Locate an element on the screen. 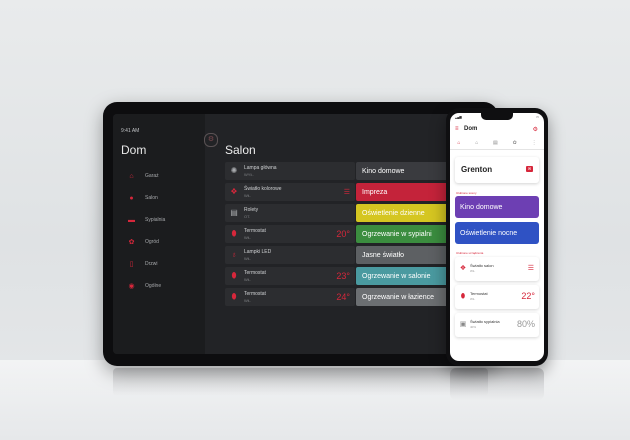 The height and width of the screenshot is (440, 630). signal-icon: ▂▄▆ is located at coordinates (458, 117).